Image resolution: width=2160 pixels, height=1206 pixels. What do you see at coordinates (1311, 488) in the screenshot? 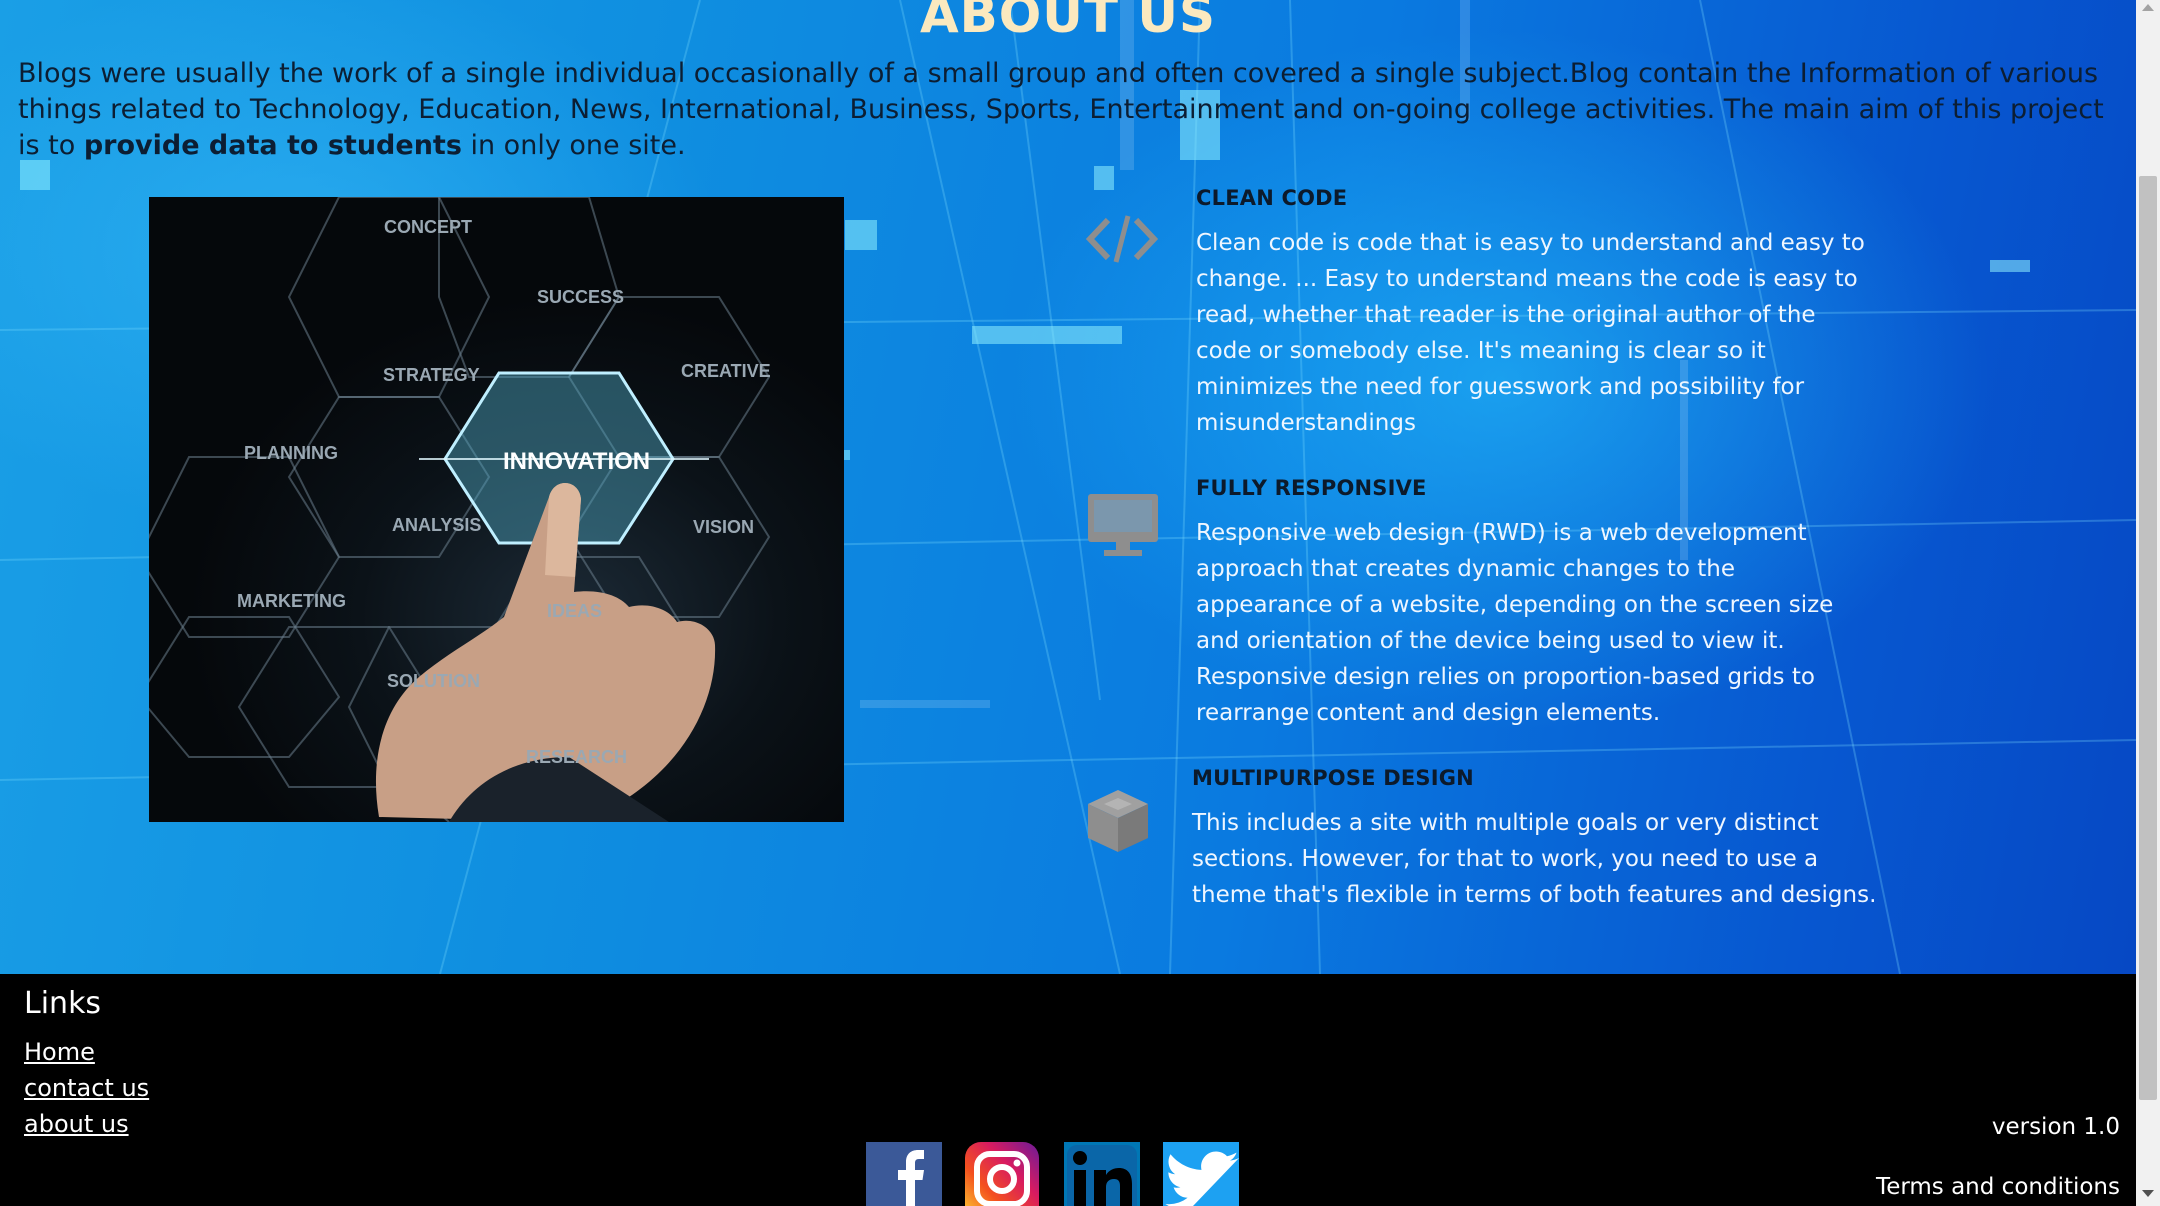
I see `feature-title-responsive: FULLY RESPONSIVE` at bounding box center [1311, 488].